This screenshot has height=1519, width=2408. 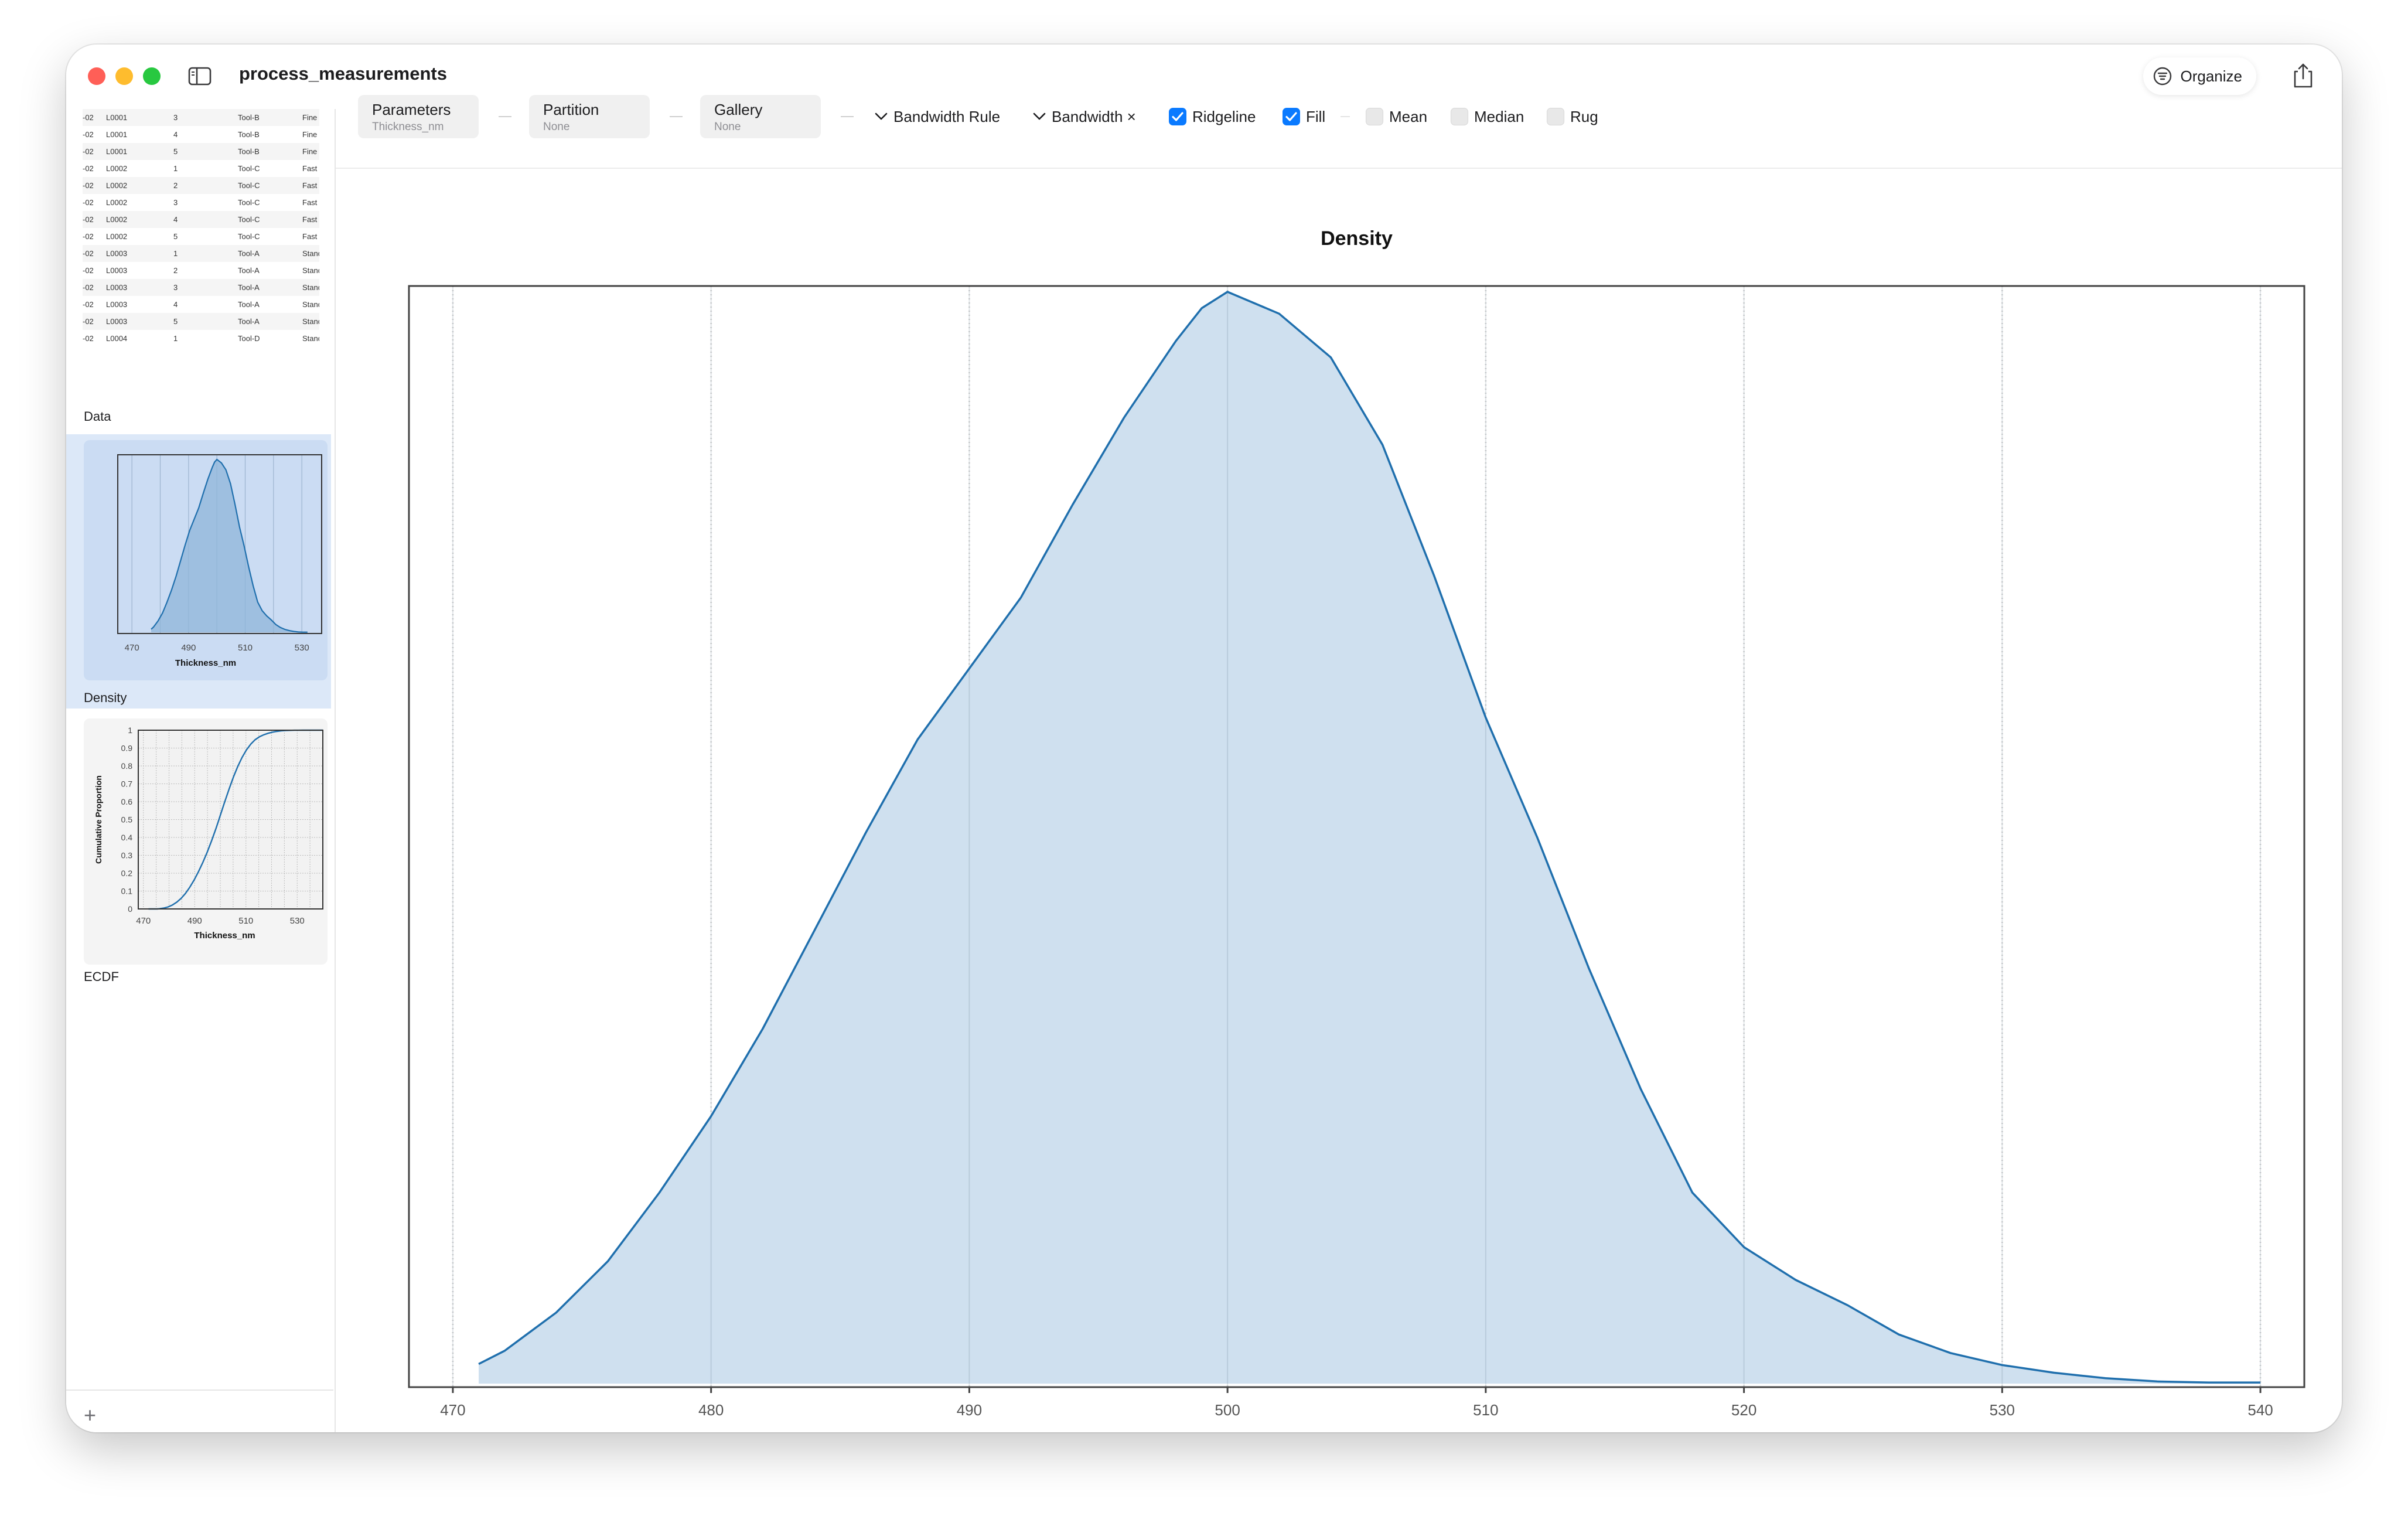 I want to click on ecdf-y-tick-label: 0.9, so click(x=127, y=748).